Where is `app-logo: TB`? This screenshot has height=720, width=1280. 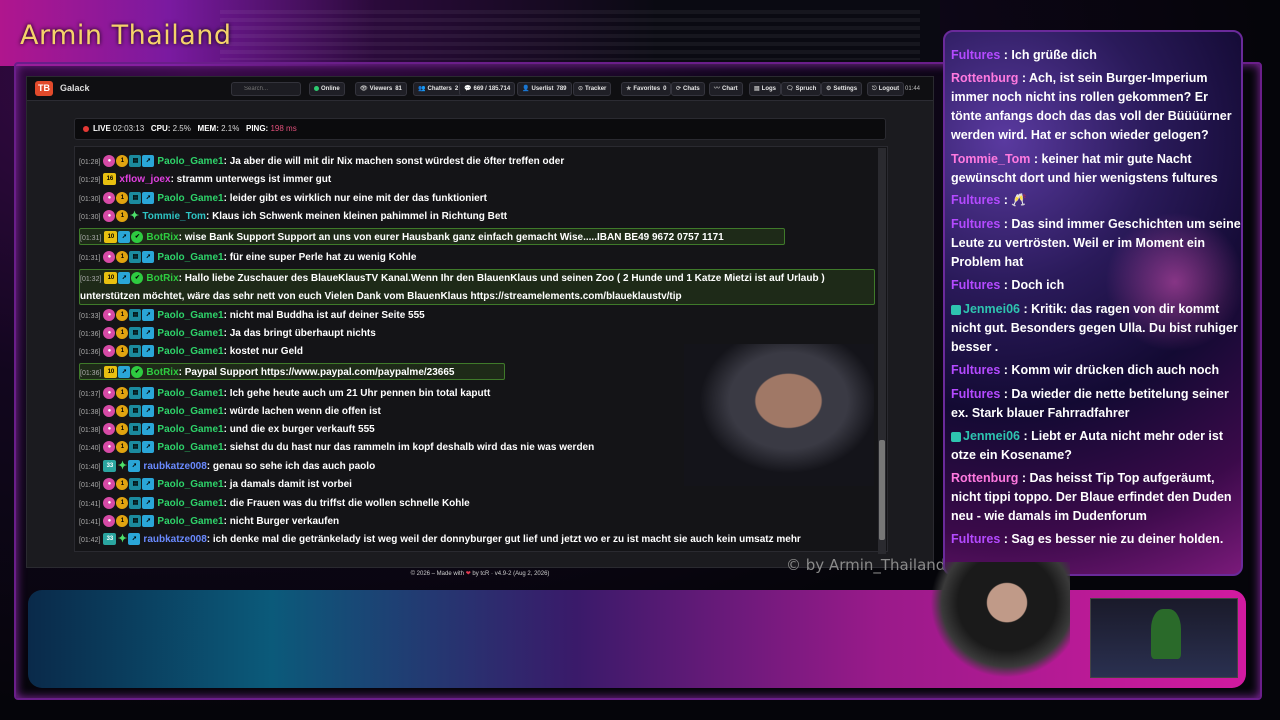
app-logo: TB is located at coordinates (44, 88).